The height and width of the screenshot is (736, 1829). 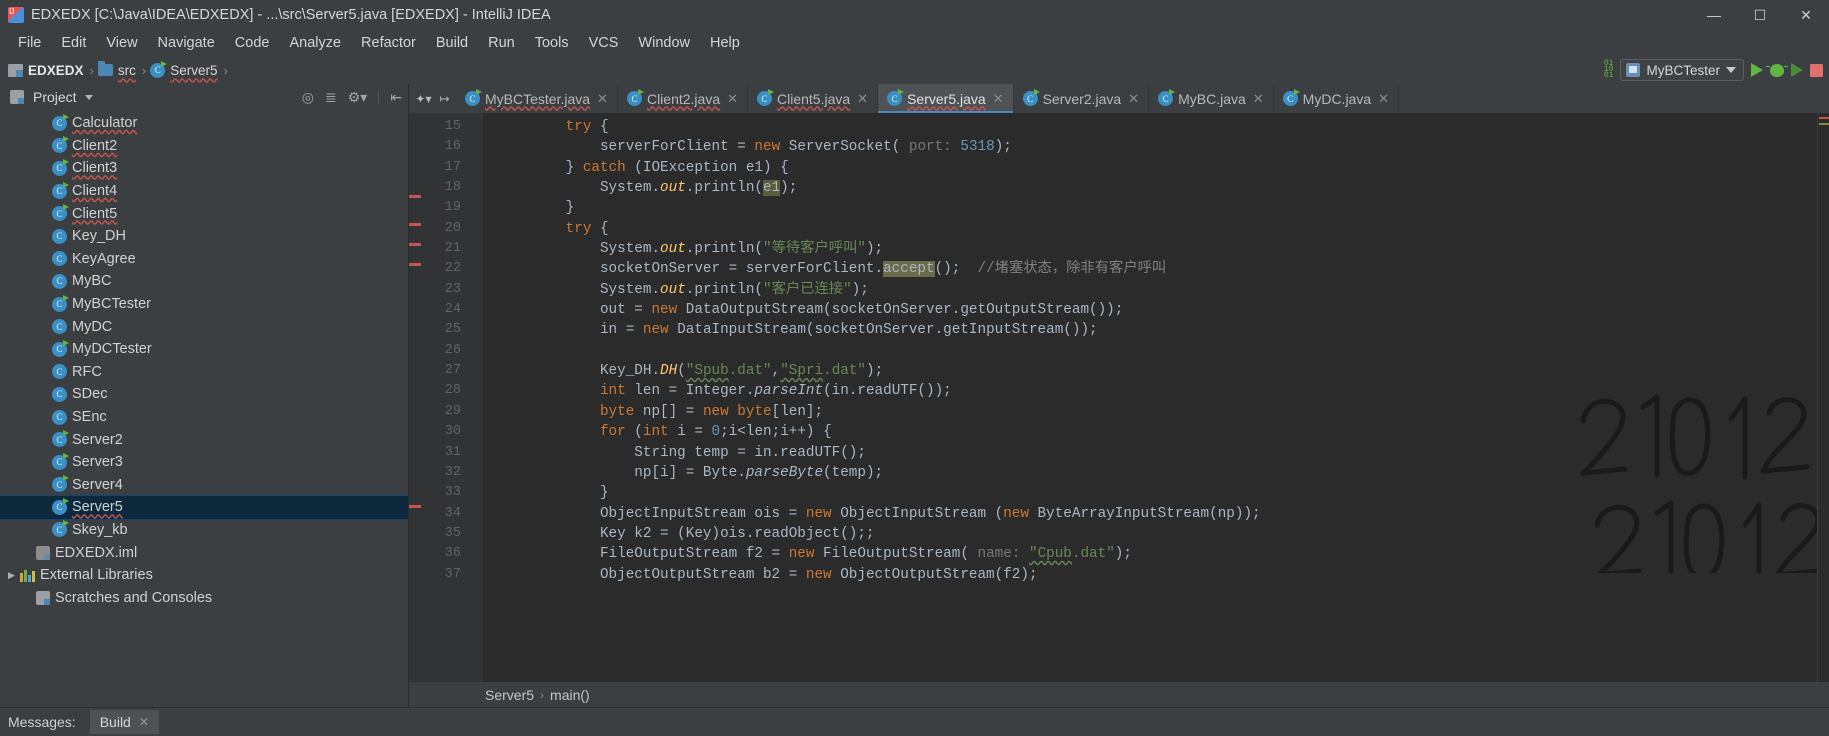 I want to click on tree-item-calculator: C Calculator, so click(x=204, y=123).